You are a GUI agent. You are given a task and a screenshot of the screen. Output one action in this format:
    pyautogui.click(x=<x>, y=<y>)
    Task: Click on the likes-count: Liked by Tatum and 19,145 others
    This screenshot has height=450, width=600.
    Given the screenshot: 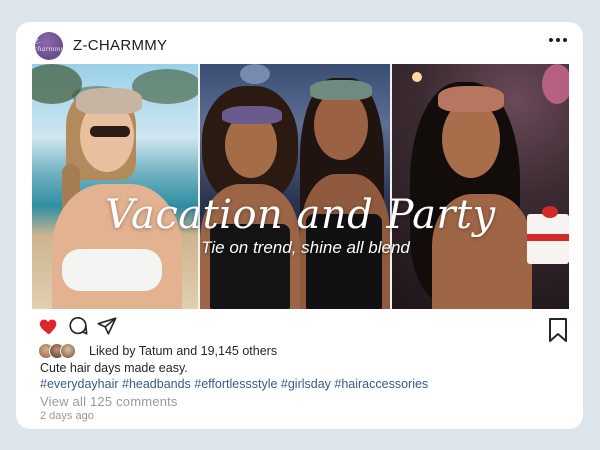 What is the action you would take?
    pyautogui.click(x=183, y=351)
    